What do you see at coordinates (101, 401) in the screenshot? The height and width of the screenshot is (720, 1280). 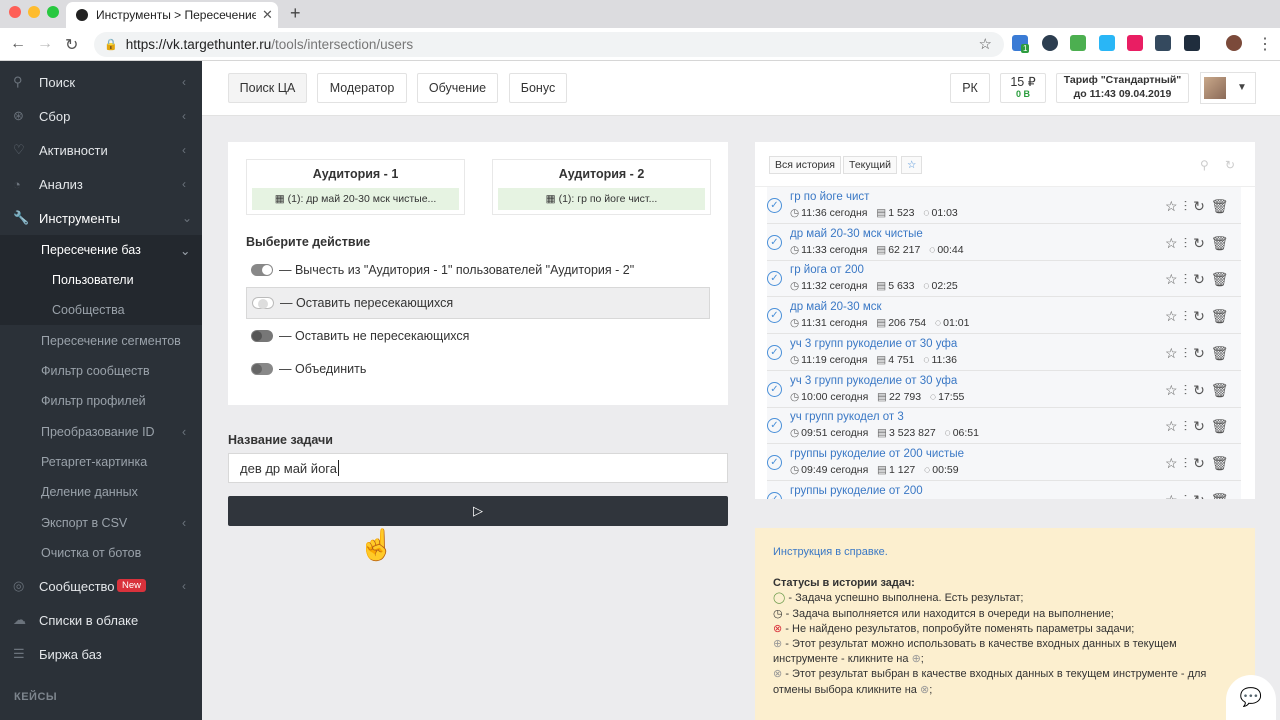 I see `sidebar-sub-profile-filter: Фильтр профилей` at bounding box center [101, 401].